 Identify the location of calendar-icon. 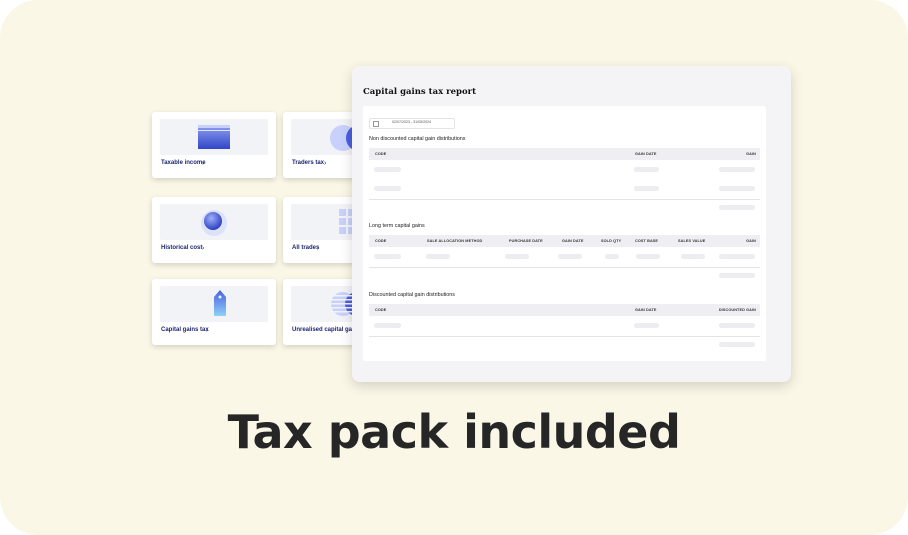
(376, 124).